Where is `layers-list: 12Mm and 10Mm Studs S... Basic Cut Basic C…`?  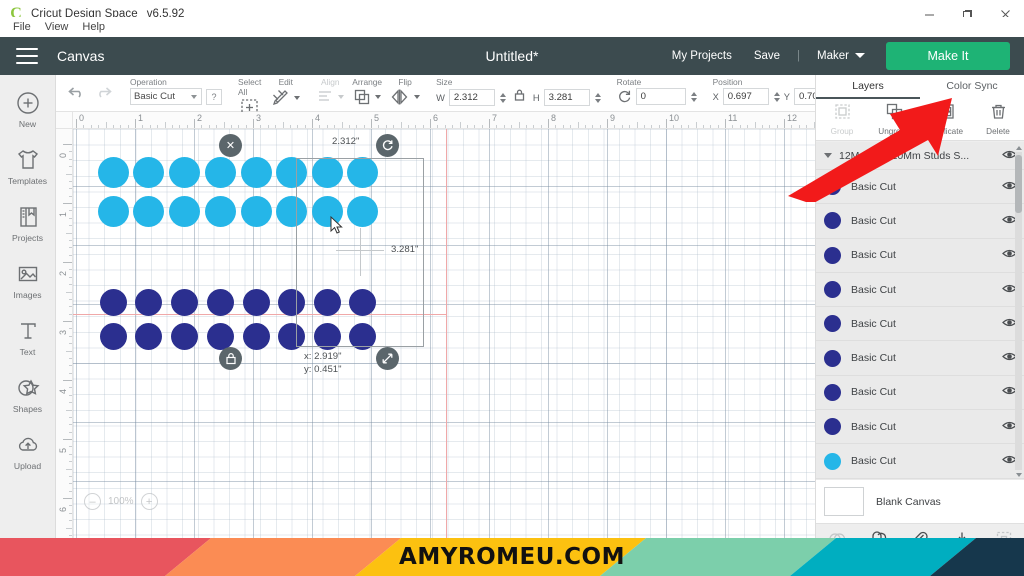 layers-list: 12Mm and 10Mm Studs S... Basic Cut Basic C… is located at coordinates (920, 311).